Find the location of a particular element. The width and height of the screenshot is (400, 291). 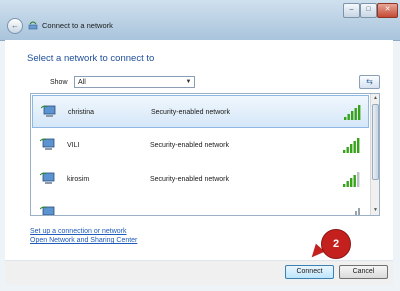

step-number-badge: 2 is located at coordinates (336, 244).